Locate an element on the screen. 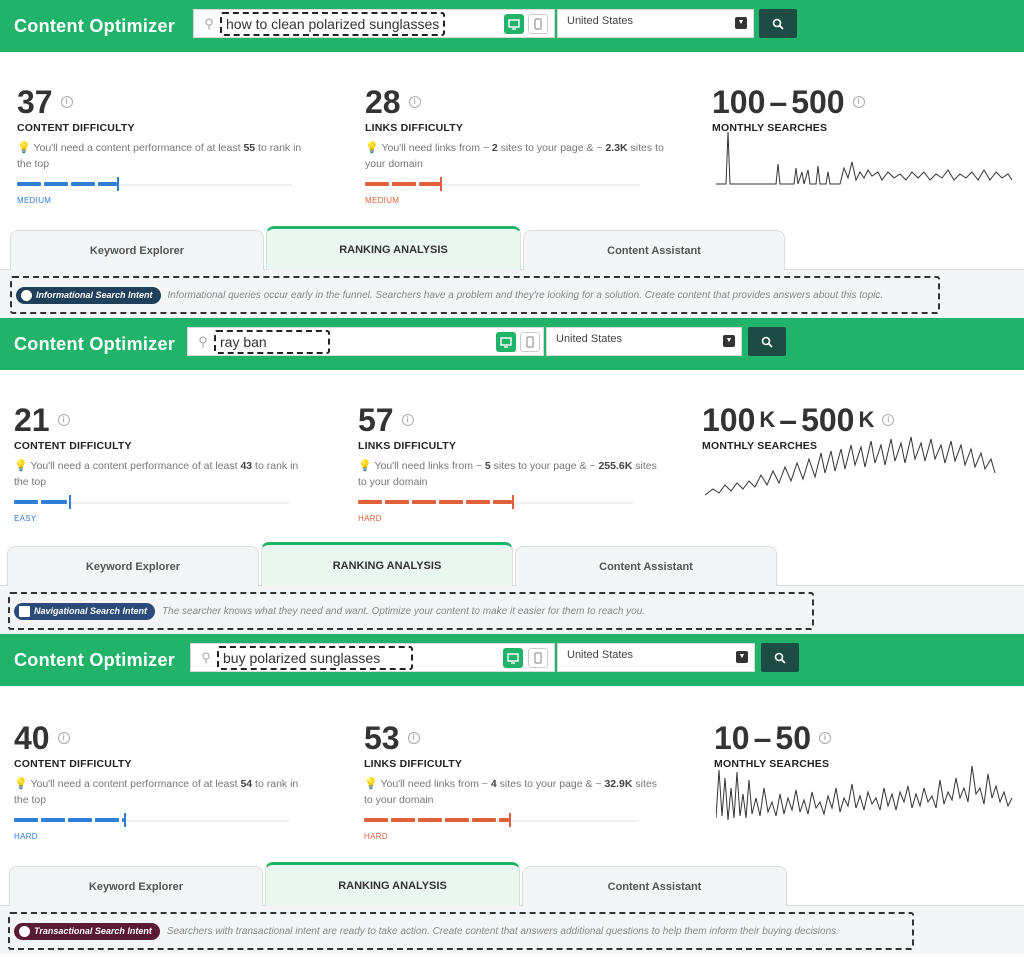 This screenshot has height=957, width=1024. links-difficulty-value: 28 is located at coordinates (383, 102).